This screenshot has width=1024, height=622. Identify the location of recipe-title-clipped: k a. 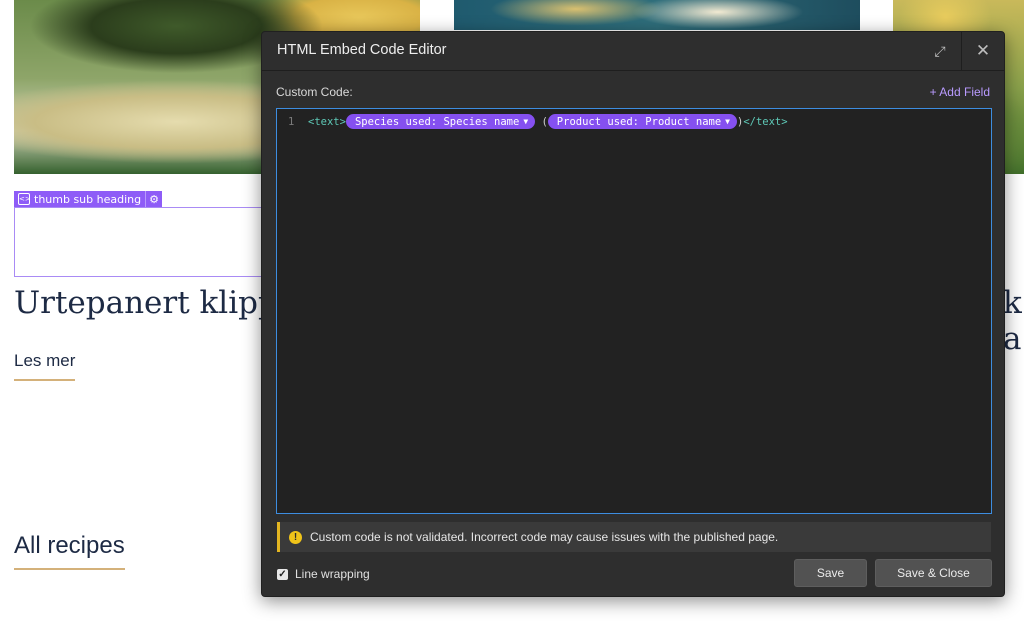
(1012, 321).